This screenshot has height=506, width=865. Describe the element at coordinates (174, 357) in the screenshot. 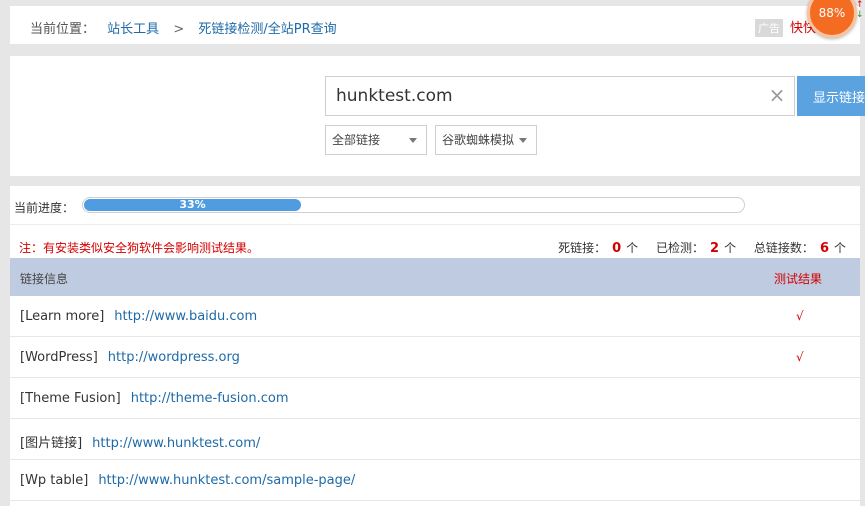

I see `link-url: http://wordpress.org` at that location.